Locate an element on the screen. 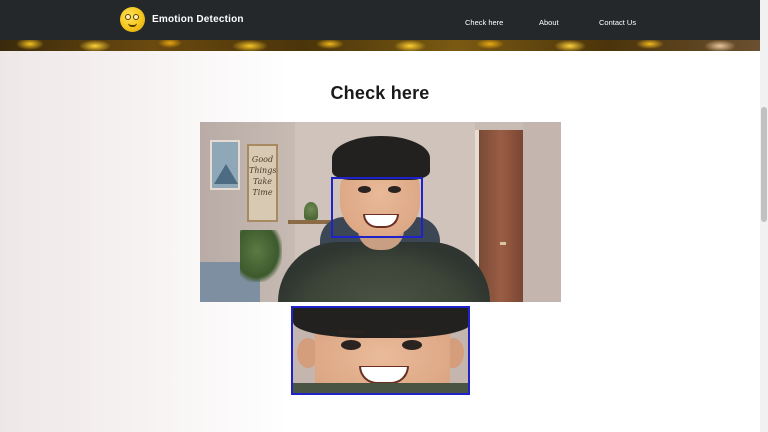 This screenshot has width=768, height=432. nav-link-check-here: Check here is located at coordinates (484, 22).